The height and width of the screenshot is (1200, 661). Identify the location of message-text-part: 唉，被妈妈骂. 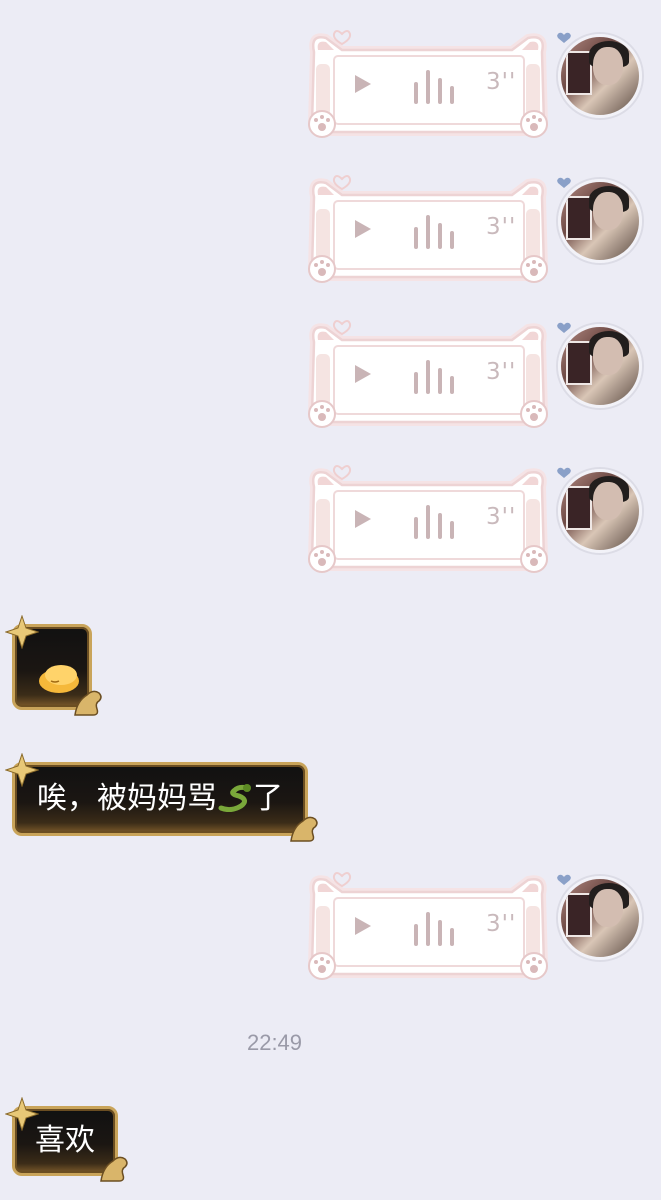
(127, 798).